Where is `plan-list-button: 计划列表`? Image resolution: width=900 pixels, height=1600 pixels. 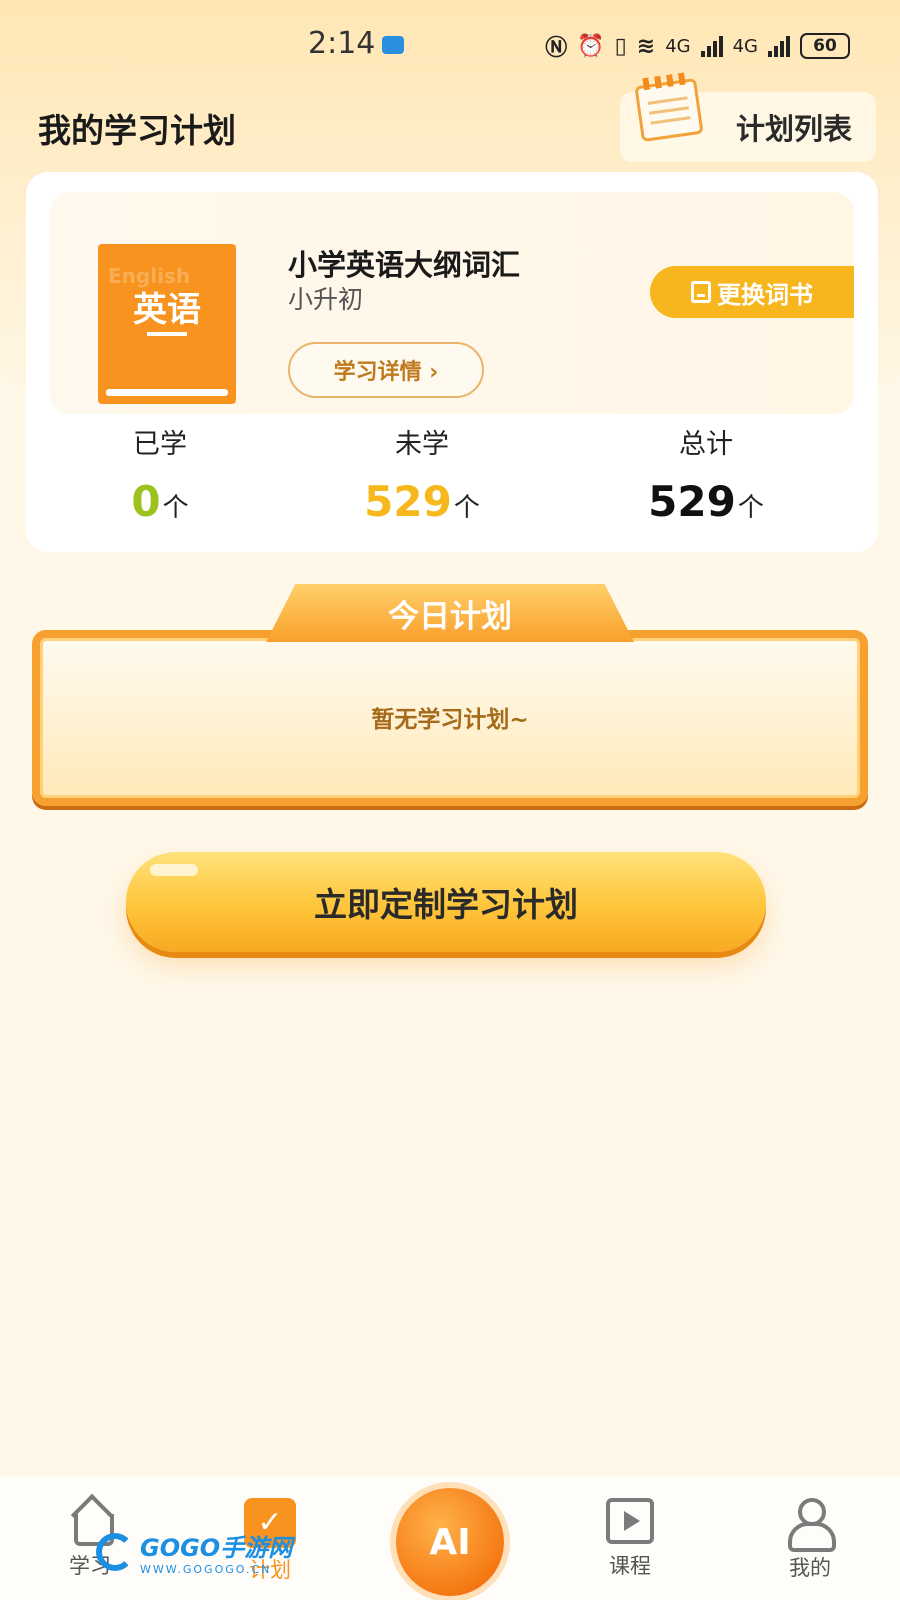
plan-list-button: 计划列表 is located at coordinates (748, 119).